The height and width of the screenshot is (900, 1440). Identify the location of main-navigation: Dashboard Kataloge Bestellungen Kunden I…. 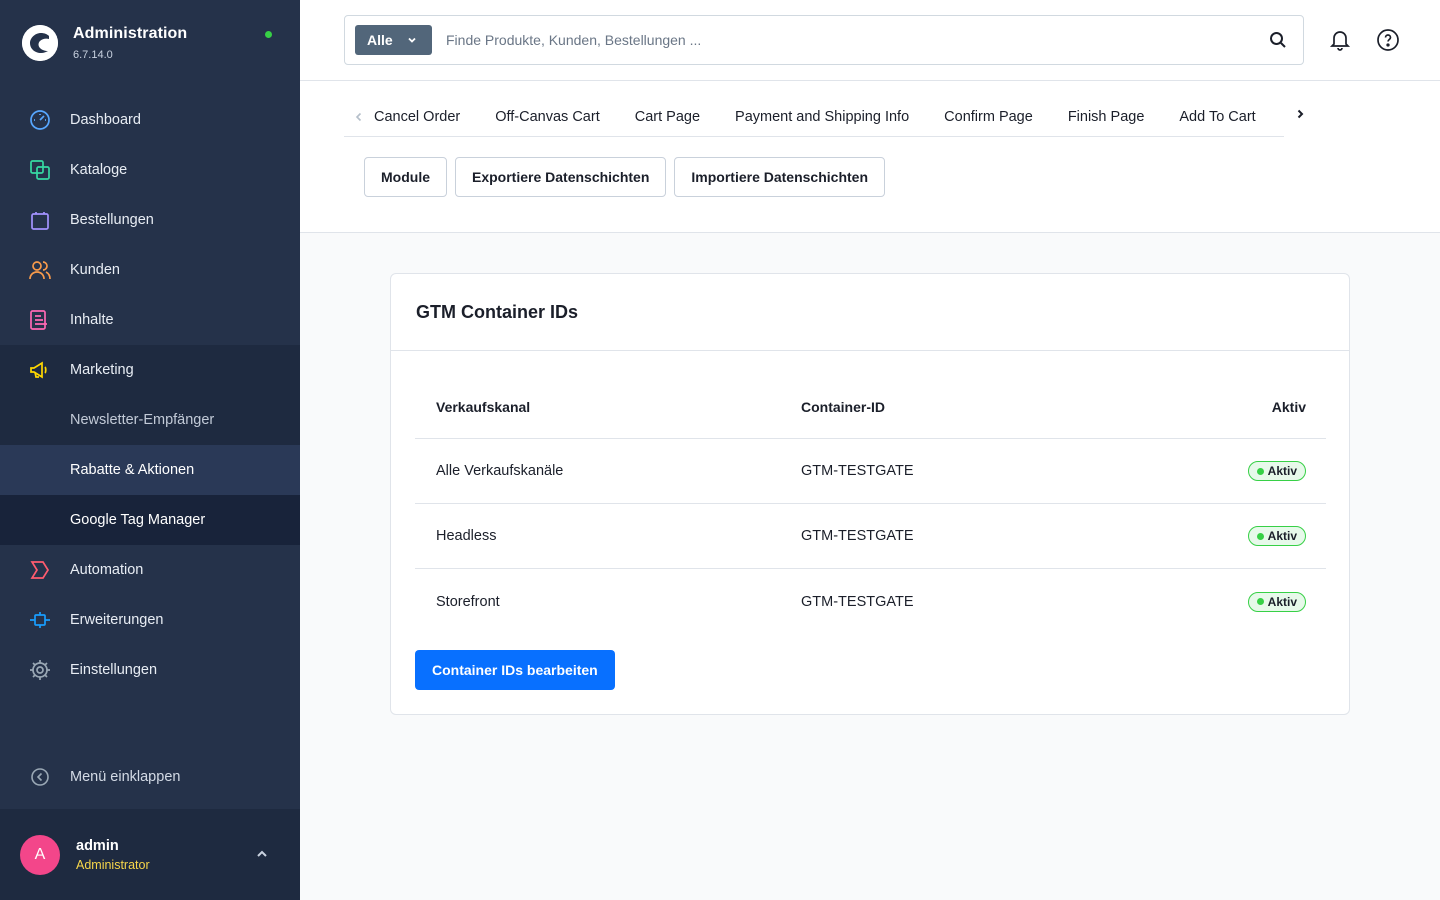
(150, 395).